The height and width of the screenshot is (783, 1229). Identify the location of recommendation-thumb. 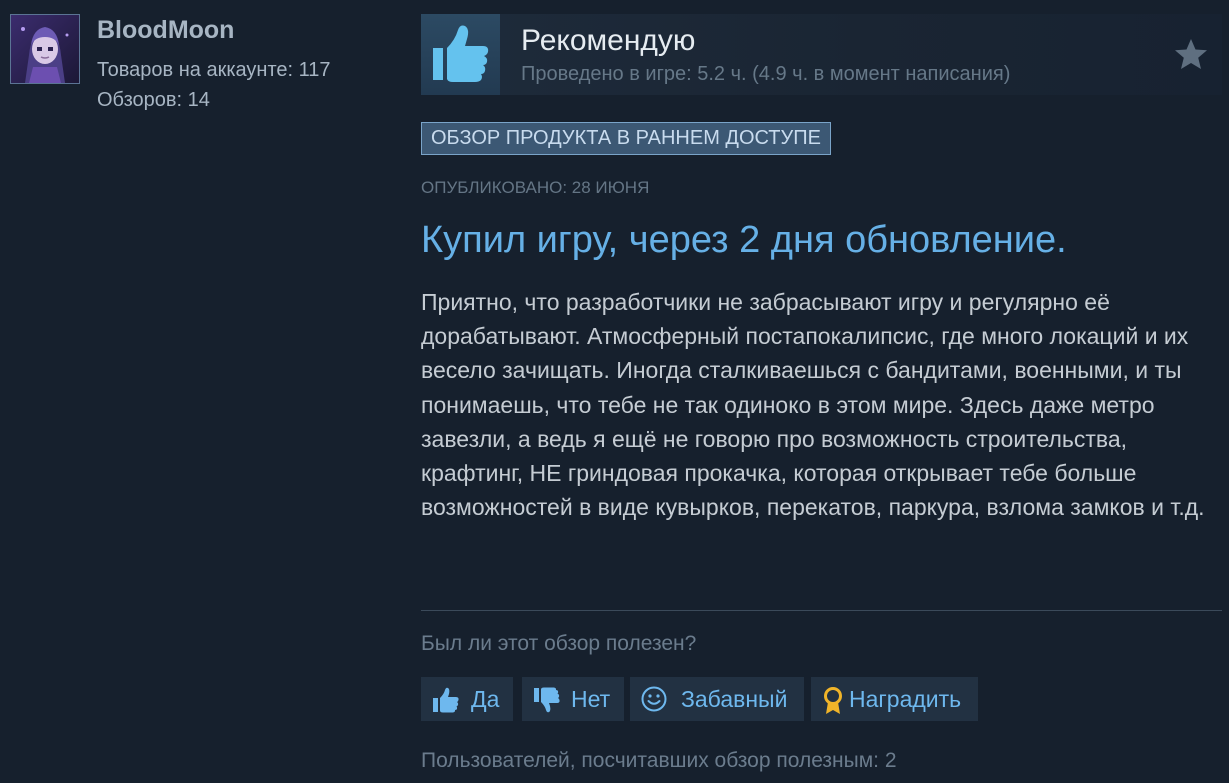
(460, 54).